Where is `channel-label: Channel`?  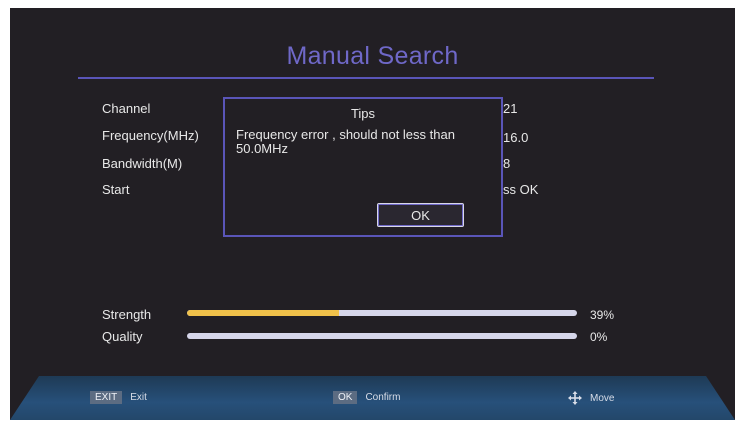 channel-label: Channel is located at coordinates (126, 108).